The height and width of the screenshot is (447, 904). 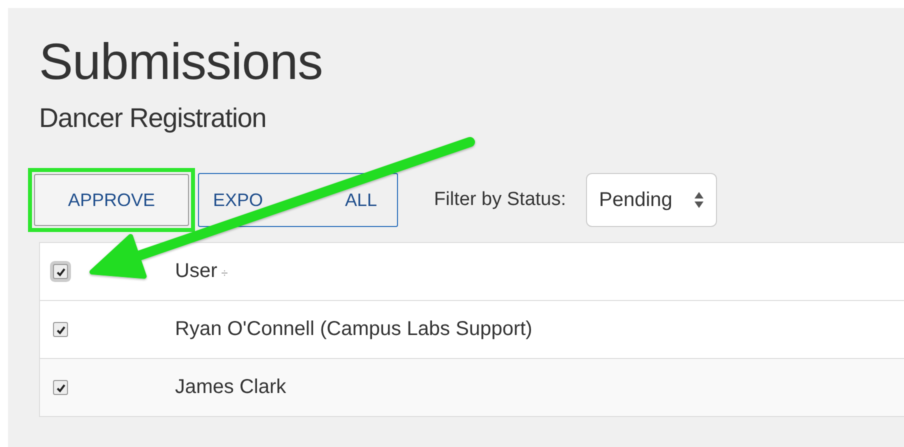 What do you see at coordinates (153, 118) in the screenshot?
I see `form-subtitle: Dancer Registration` at bounding box center [153, 118].